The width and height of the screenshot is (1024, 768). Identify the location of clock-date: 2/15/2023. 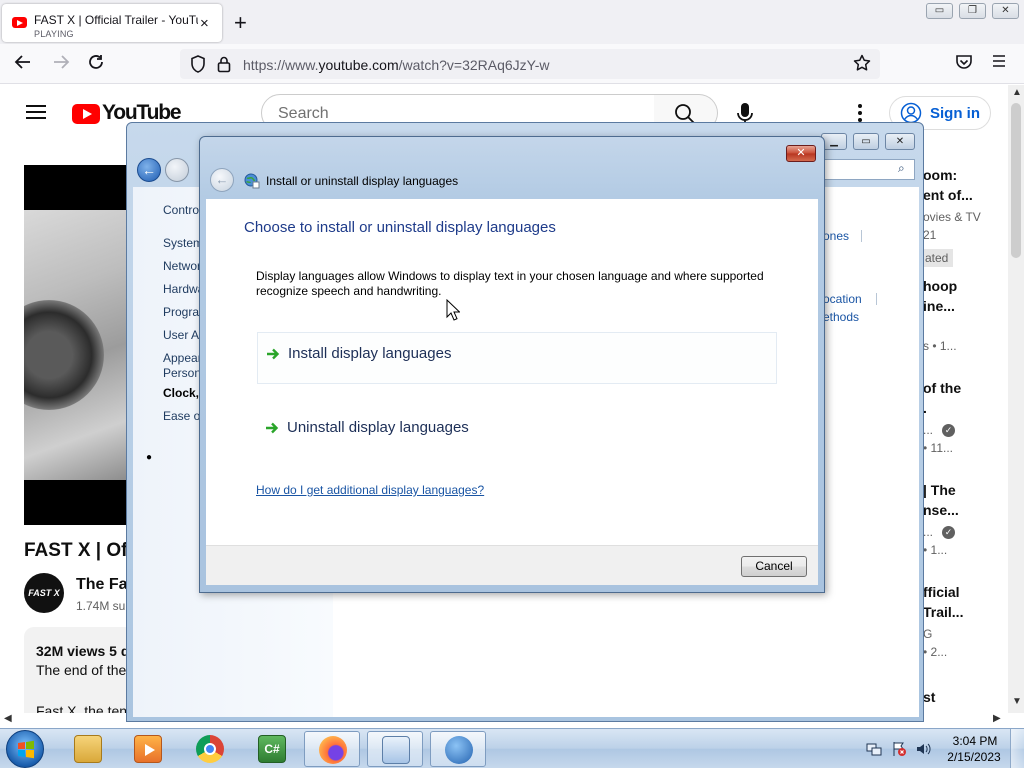
(974, 757).